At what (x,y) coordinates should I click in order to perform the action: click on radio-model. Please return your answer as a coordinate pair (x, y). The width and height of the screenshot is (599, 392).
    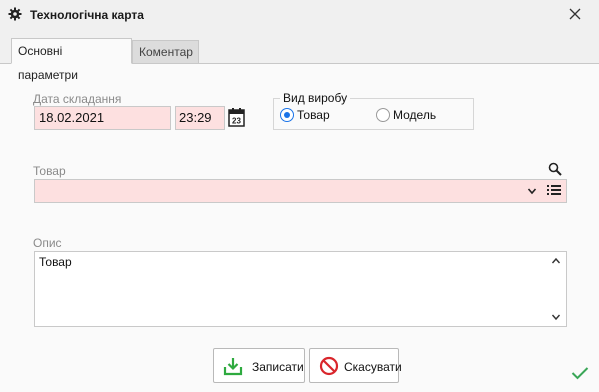
    Looking at the image, I should click on (383, 115).